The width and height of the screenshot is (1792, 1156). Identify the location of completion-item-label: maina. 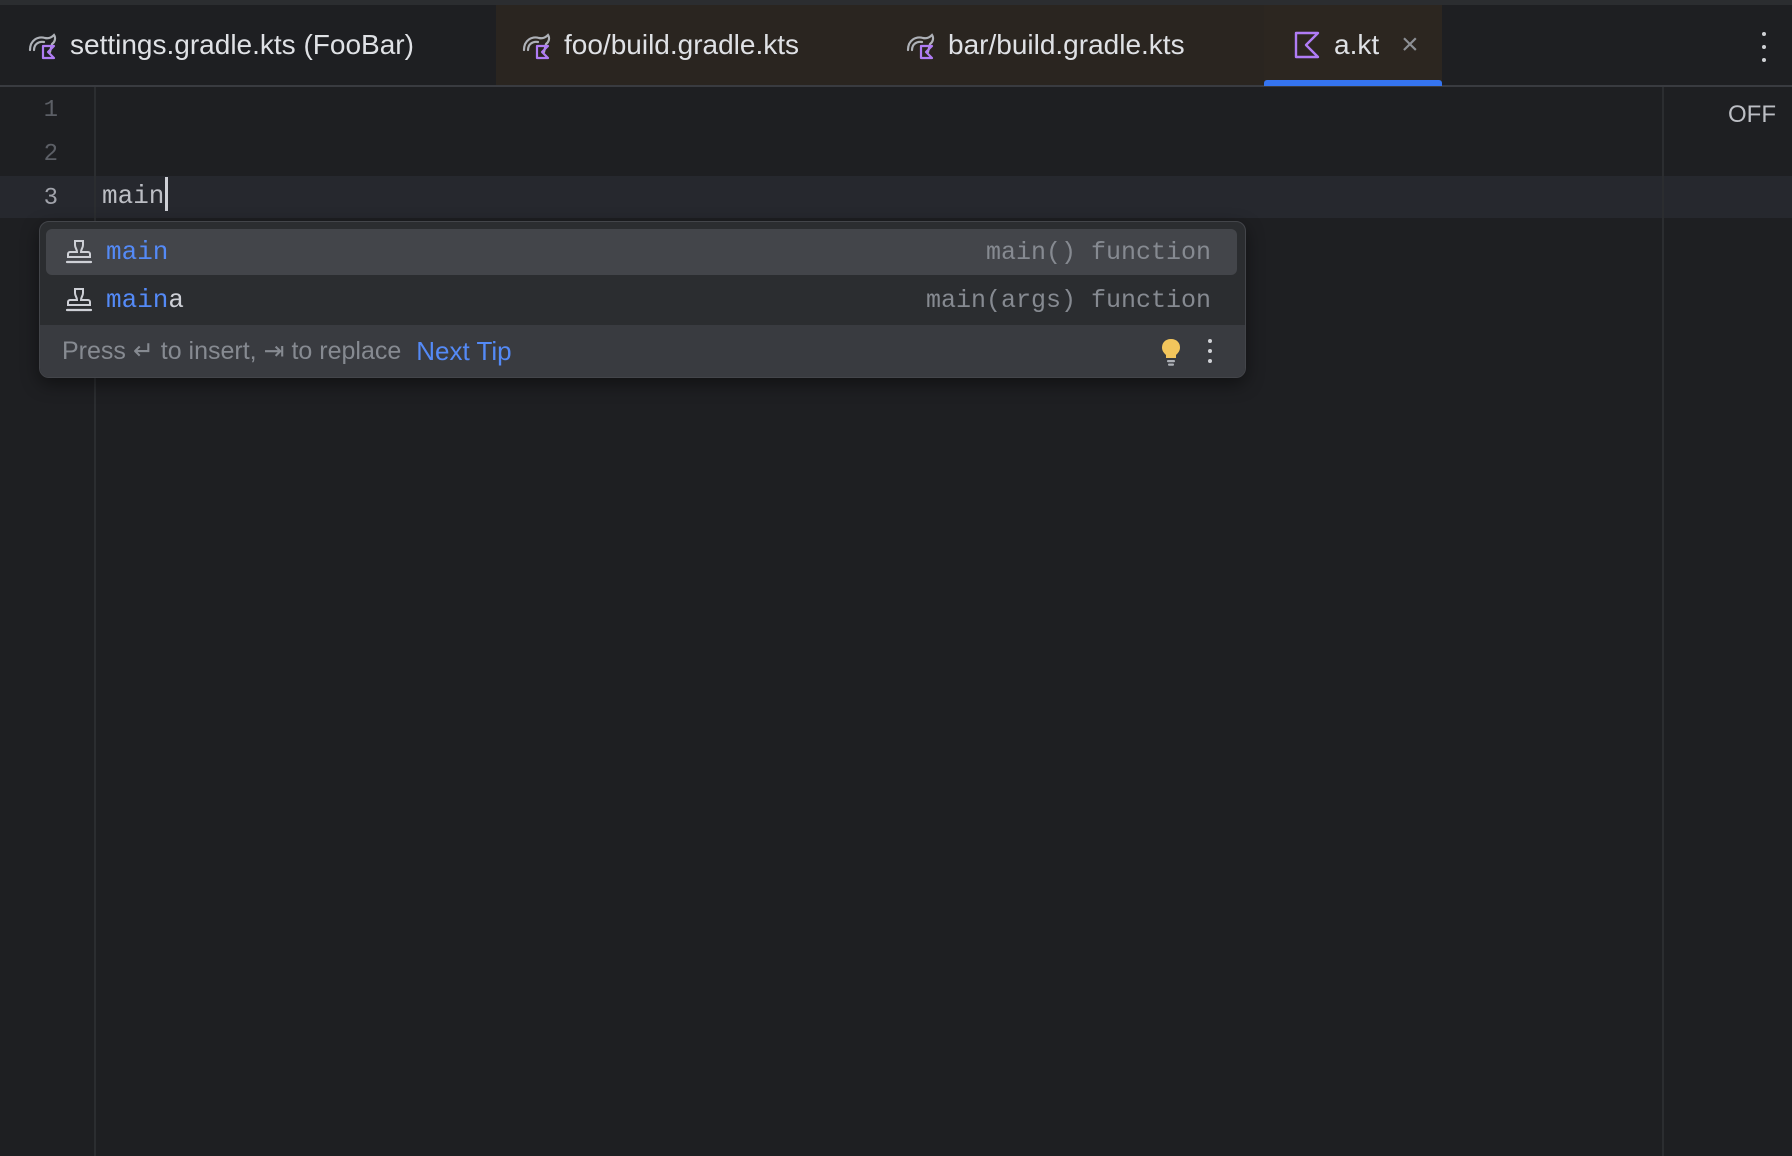
(145, 300).